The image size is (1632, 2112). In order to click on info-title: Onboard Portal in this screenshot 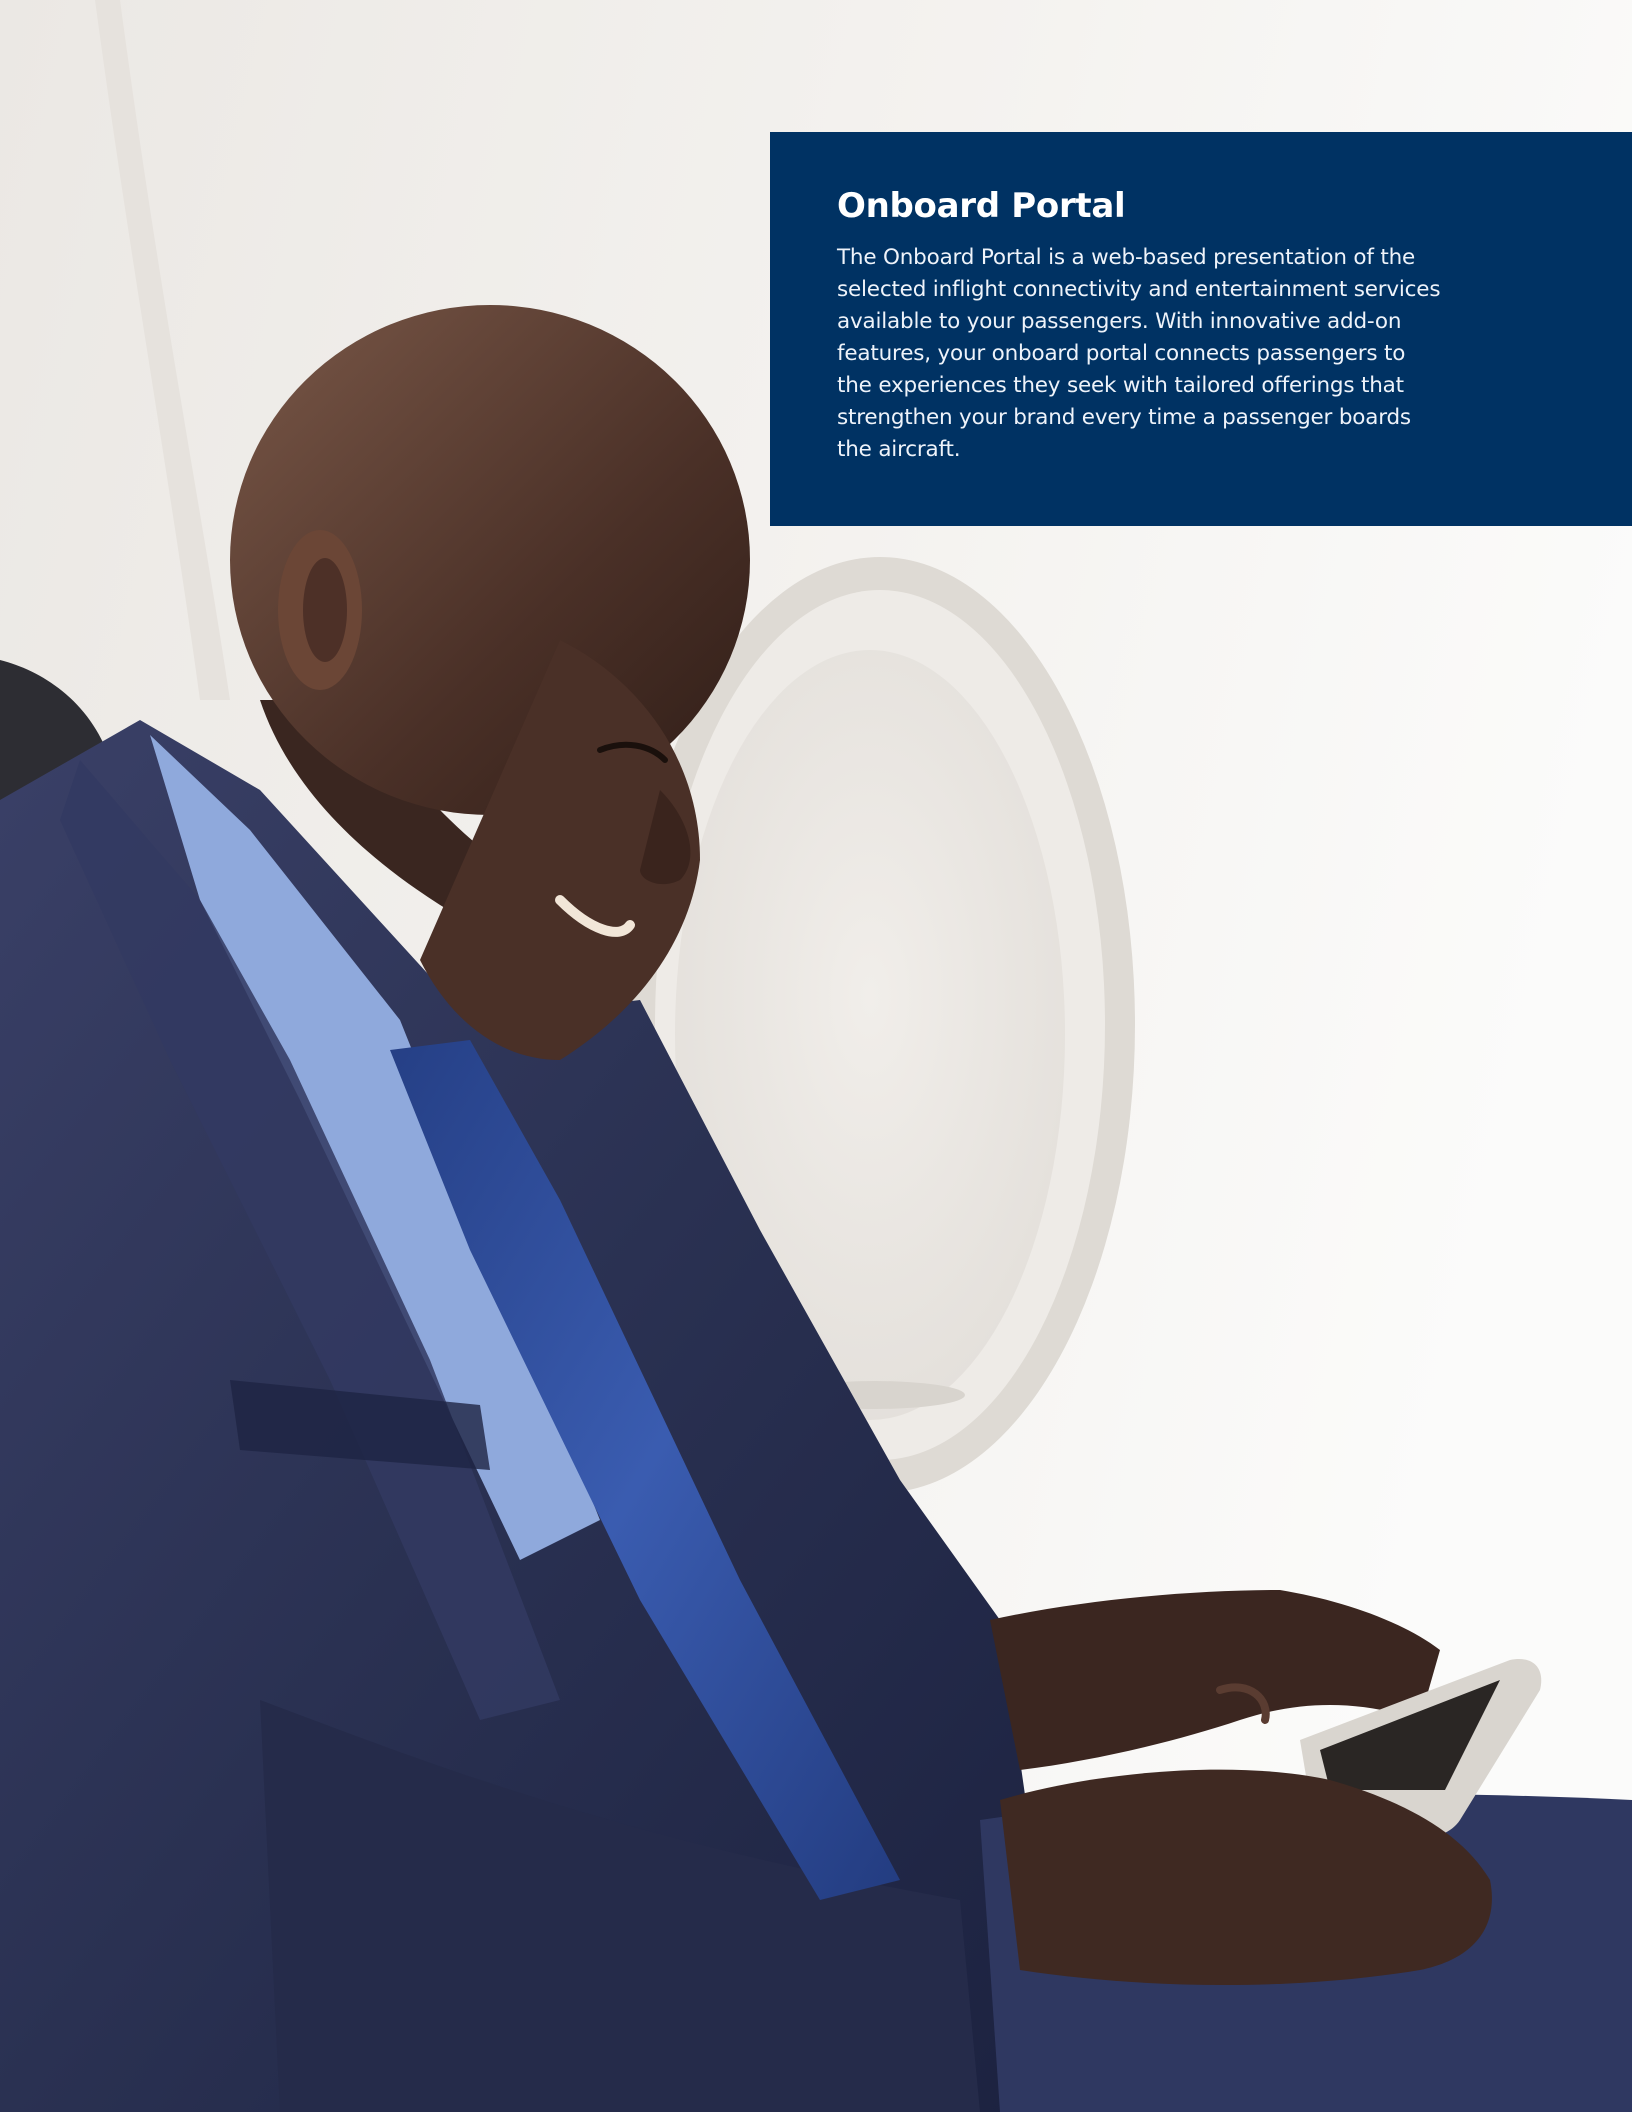, I will do `click(981, 206)`.